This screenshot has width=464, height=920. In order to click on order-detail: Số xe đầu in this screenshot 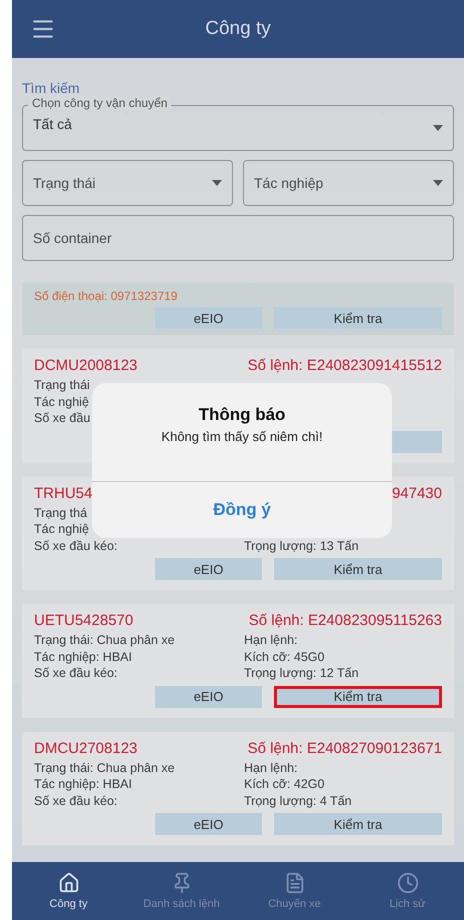, I will do `click(62, 418)`.